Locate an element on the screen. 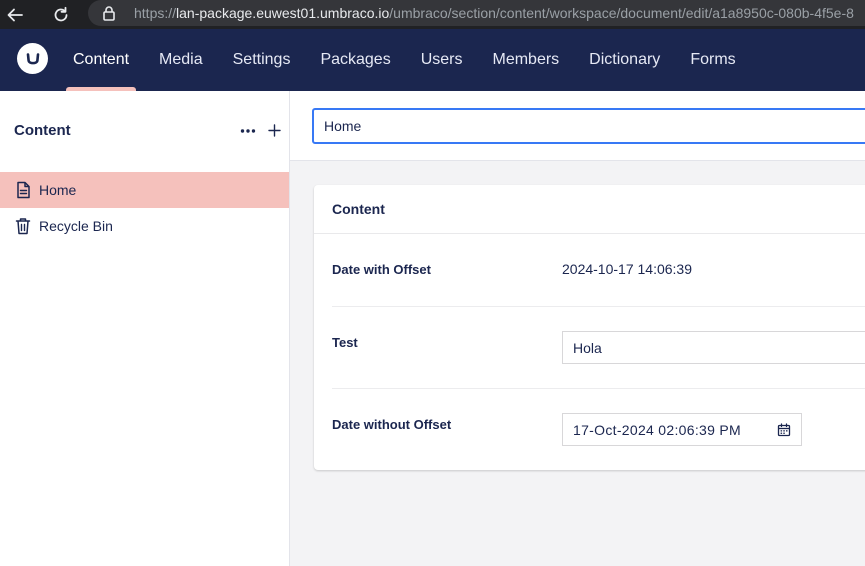  reload-icon is located at coordinates (61, 15).